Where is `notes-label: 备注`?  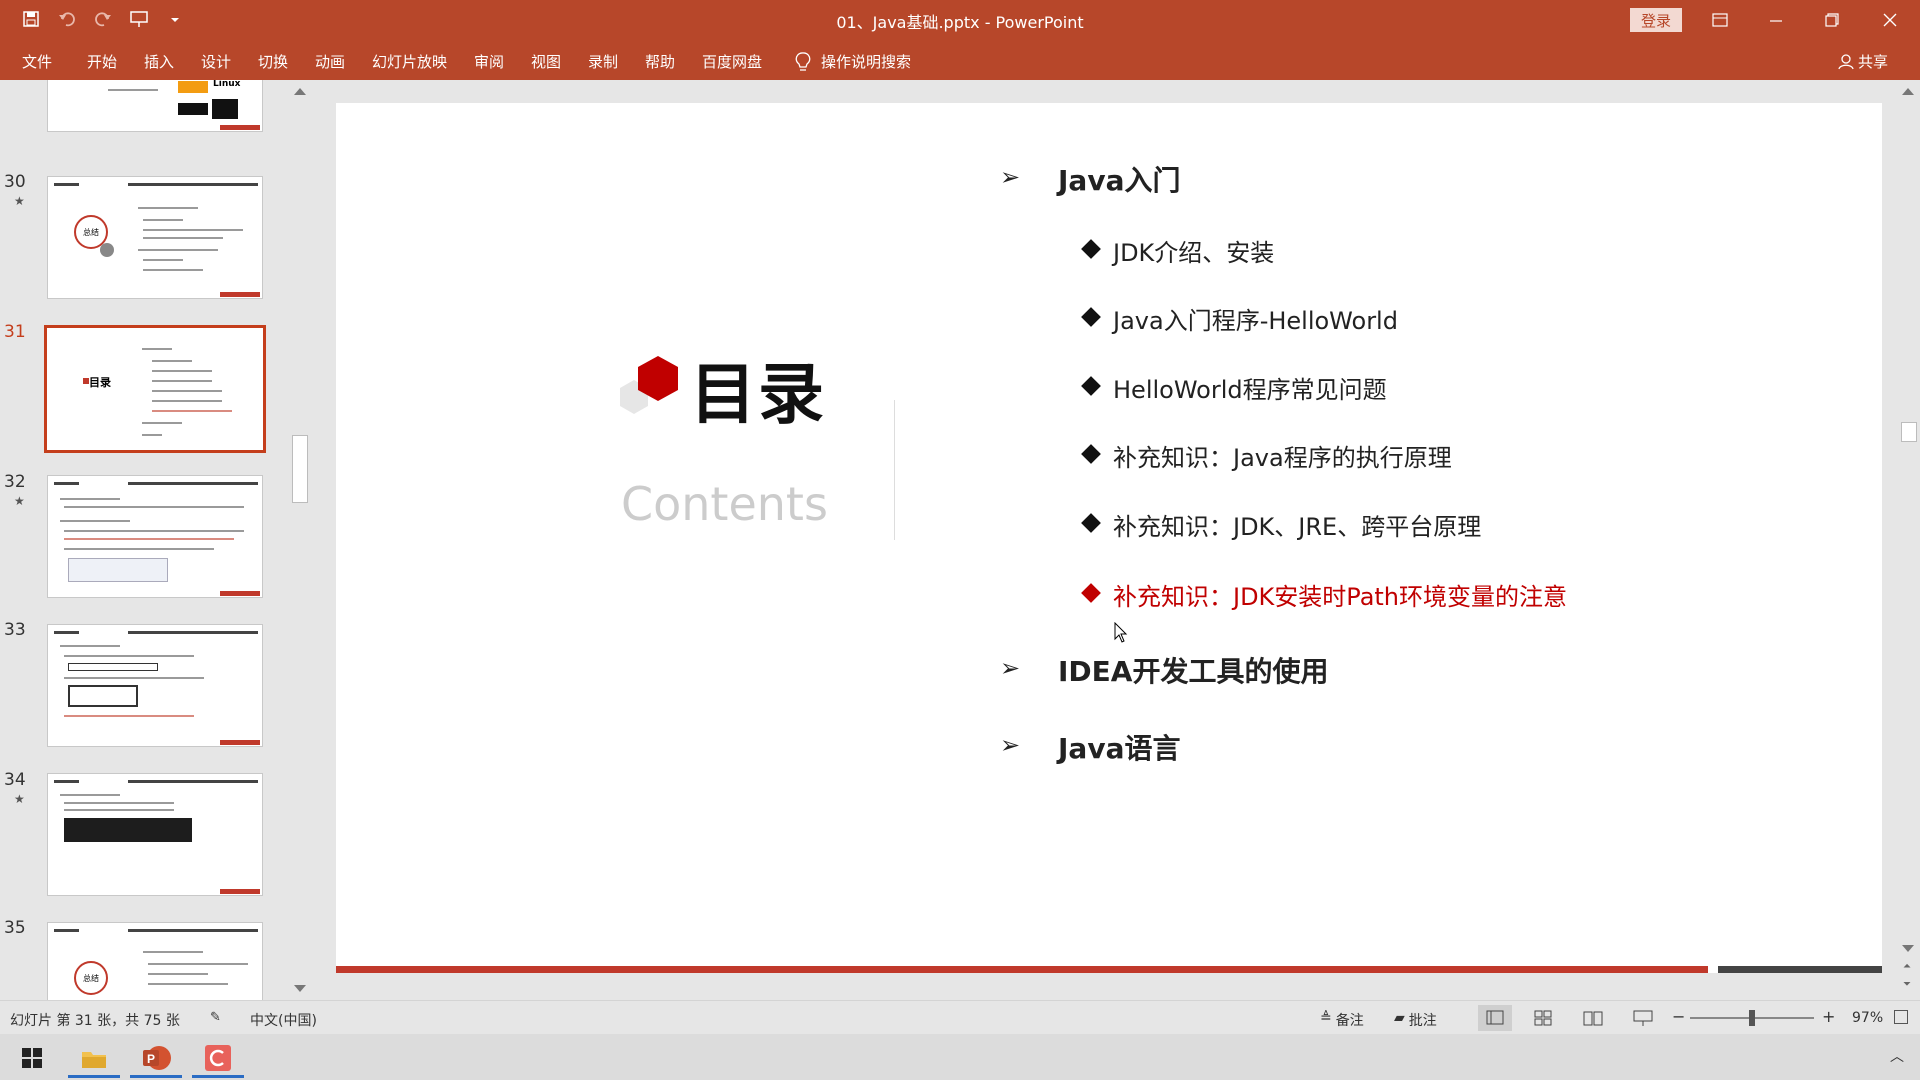 notes-label: 备注 is located at coordinates (1349, 1021).